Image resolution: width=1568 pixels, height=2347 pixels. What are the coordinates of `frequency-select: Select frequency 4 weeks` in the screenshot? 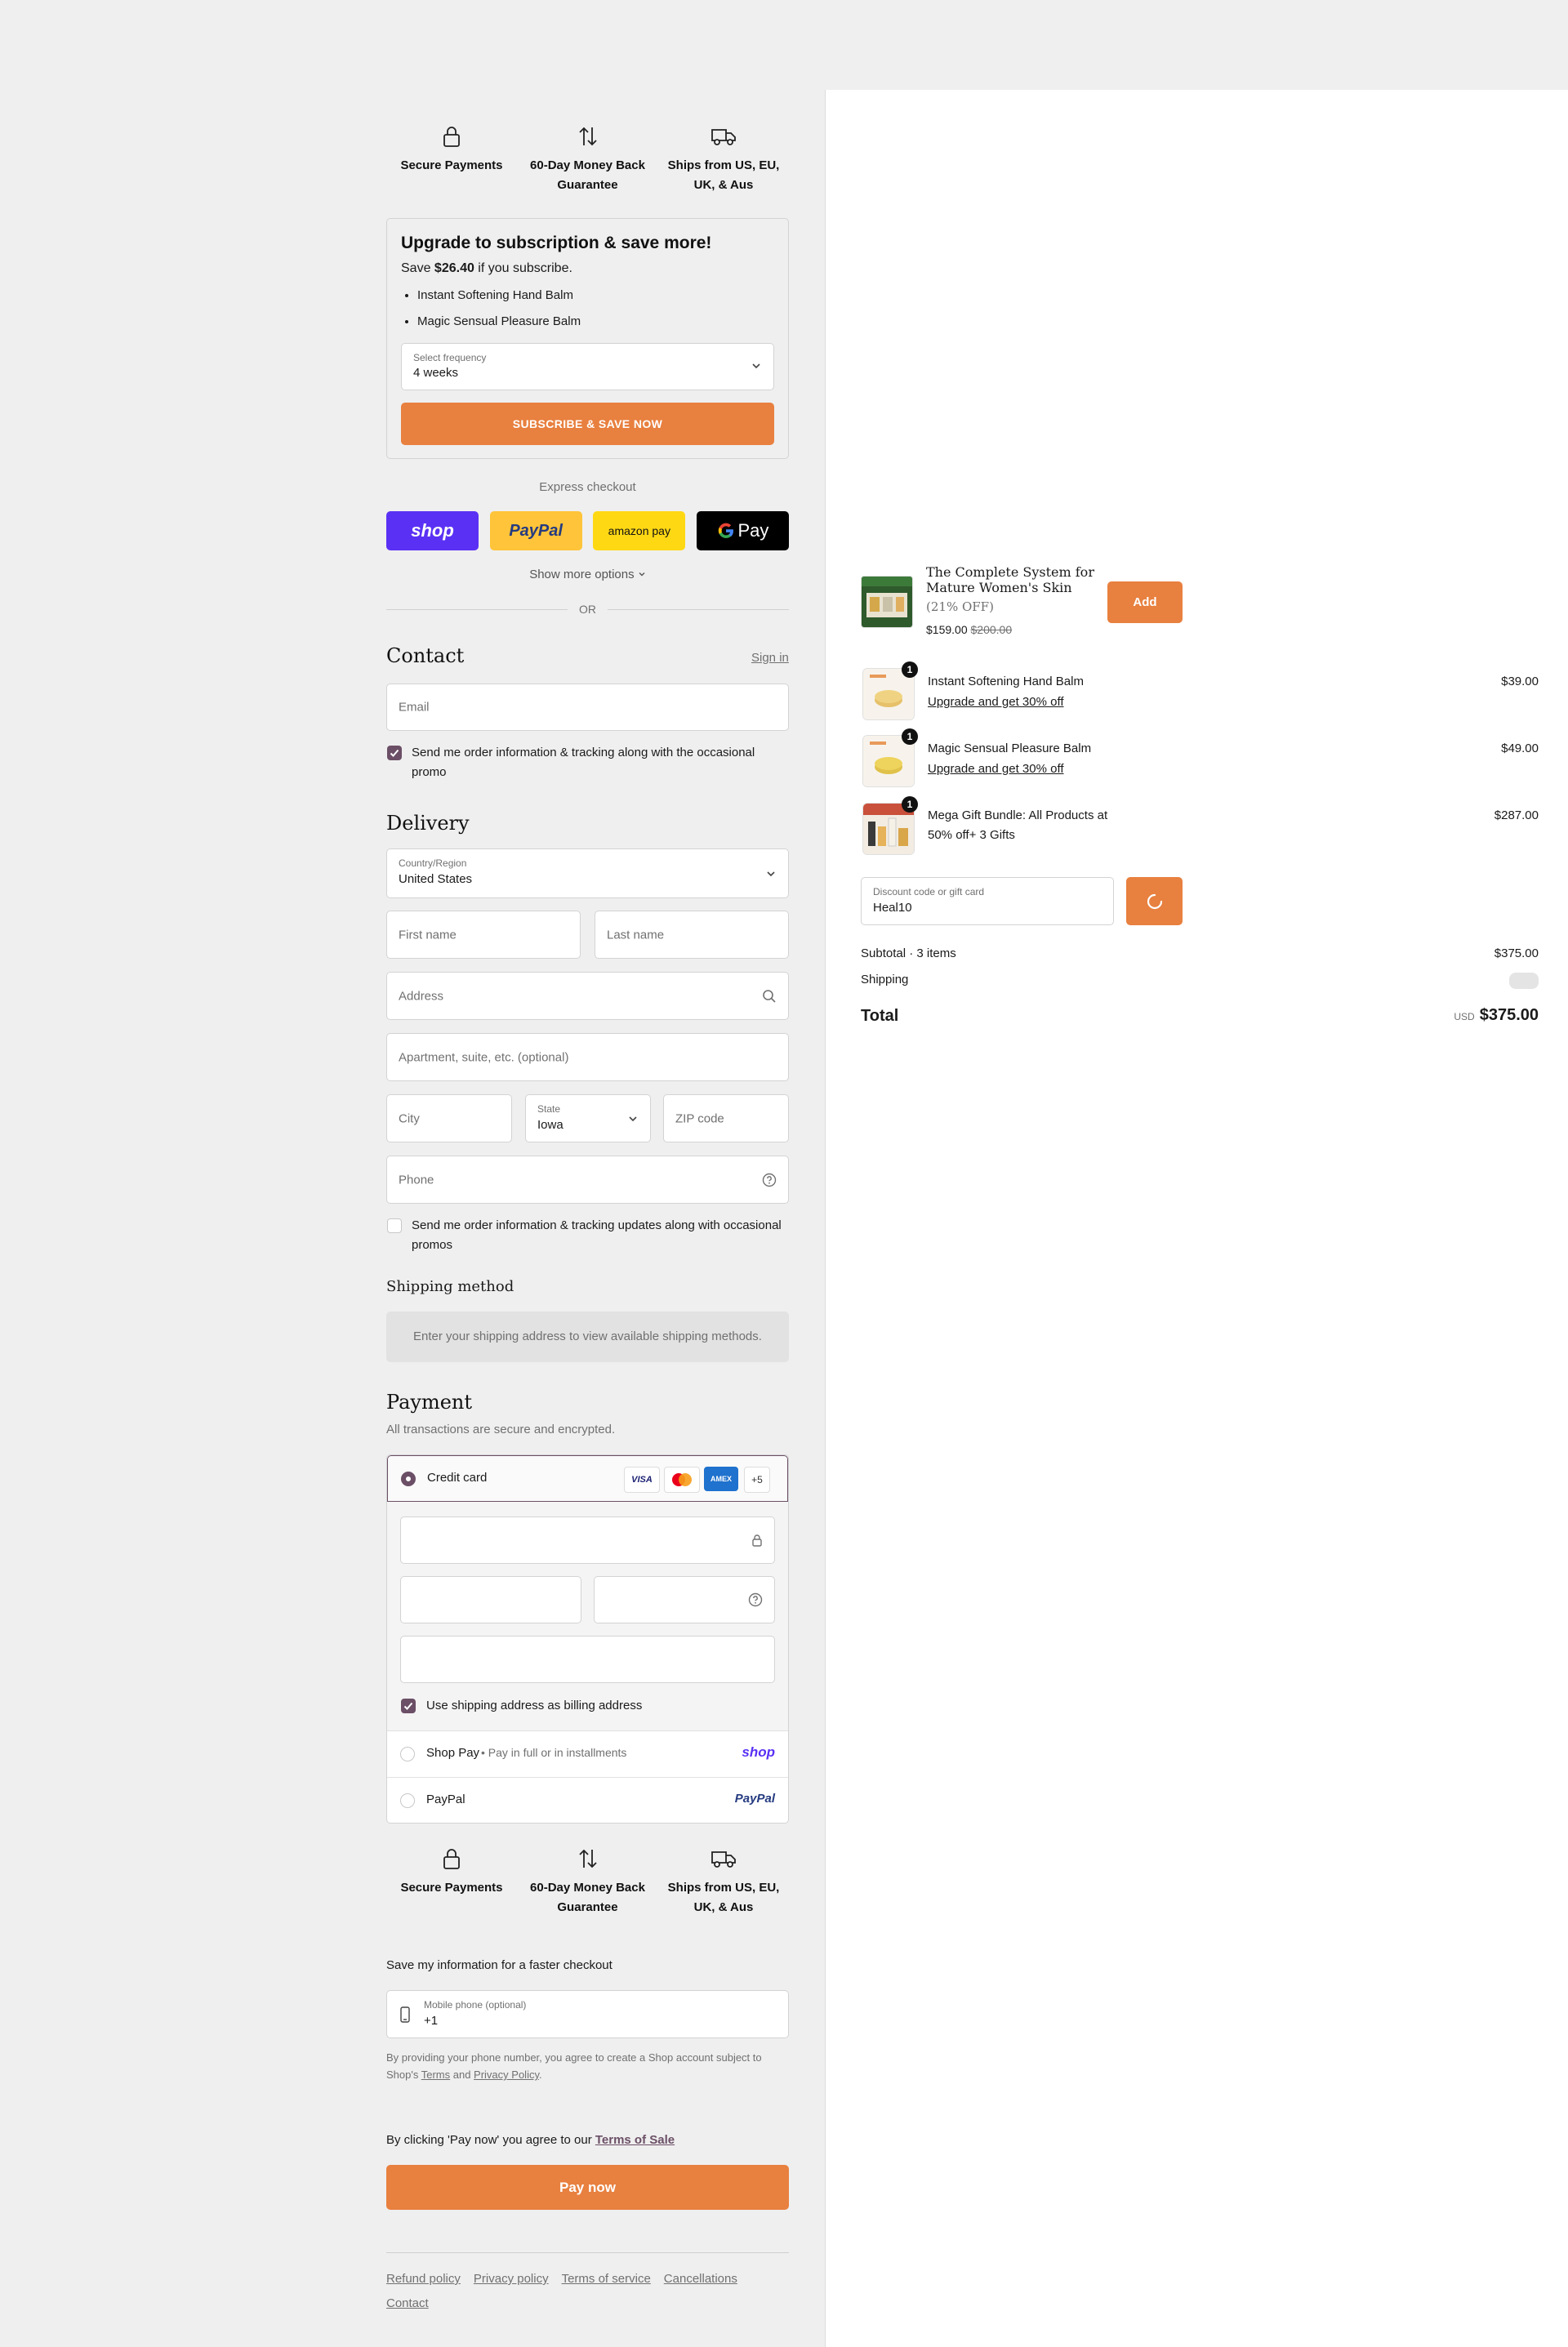 It's located at (587, 366).